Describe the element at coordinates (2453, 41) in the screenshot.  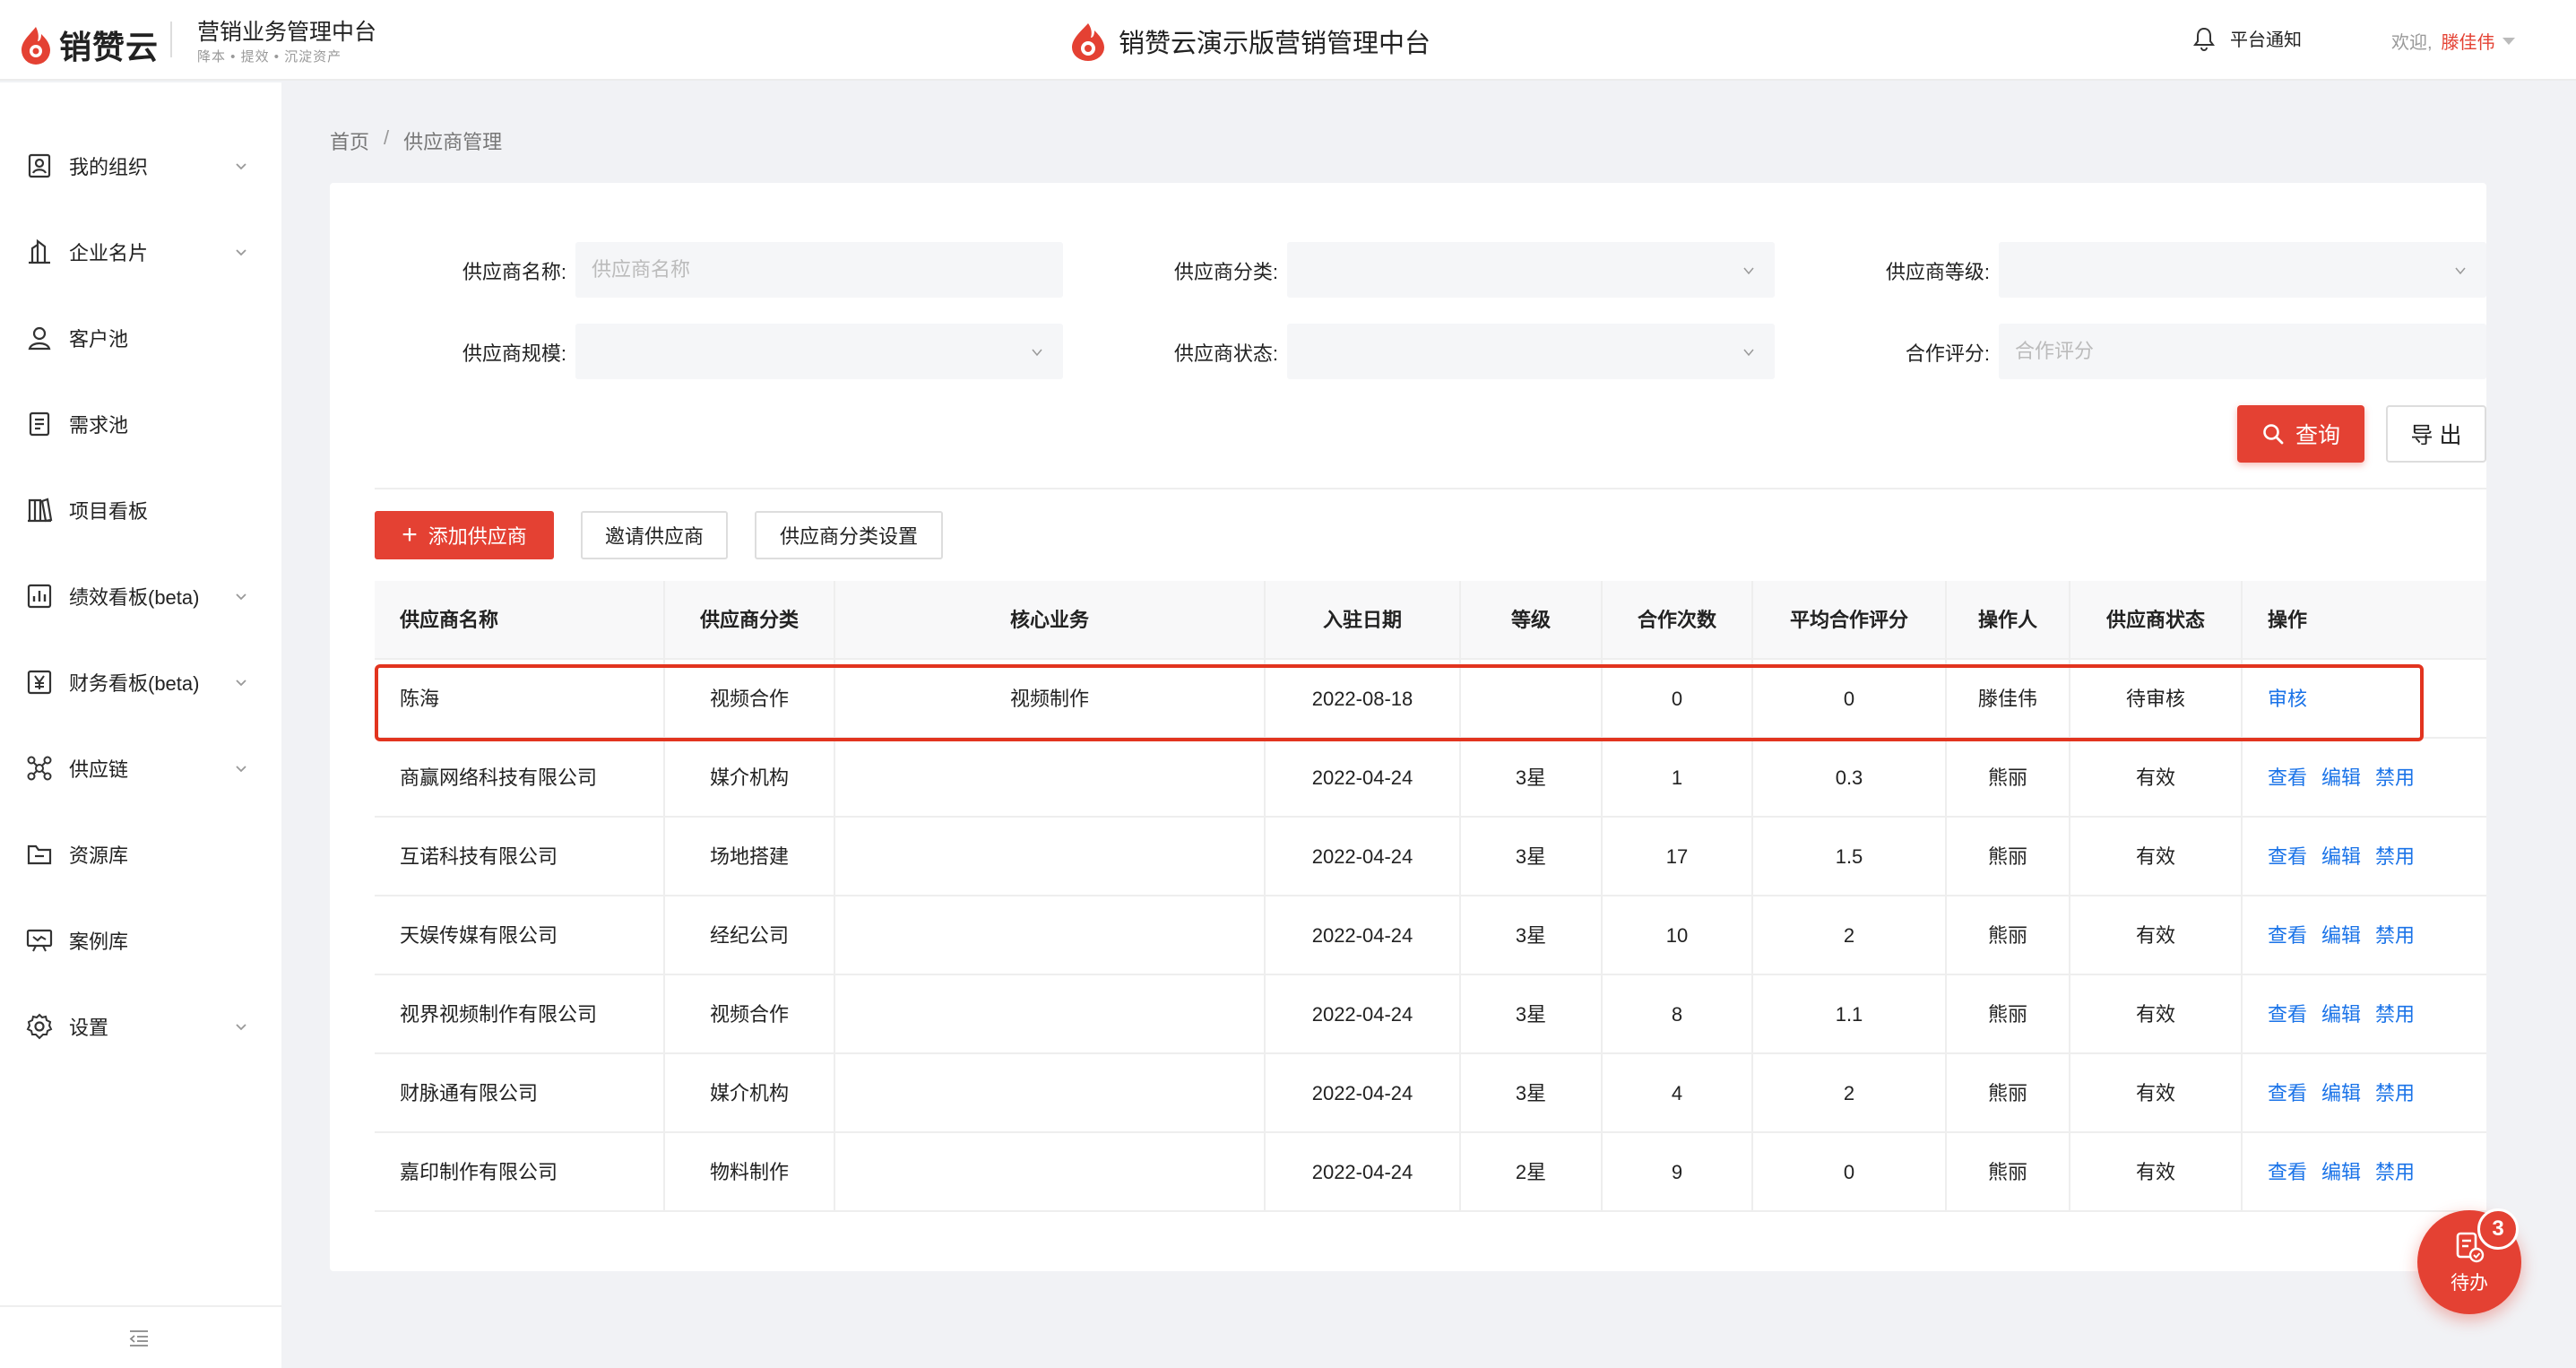
I see `user-menu: 欢迎, 滕佳伟` at that location.